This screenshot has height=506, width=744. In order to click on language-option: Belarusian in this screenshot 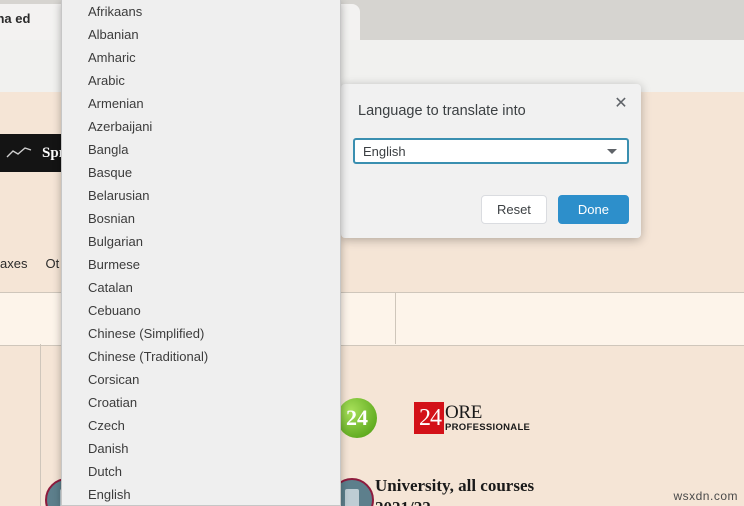, I will do `click(201, 195)`.